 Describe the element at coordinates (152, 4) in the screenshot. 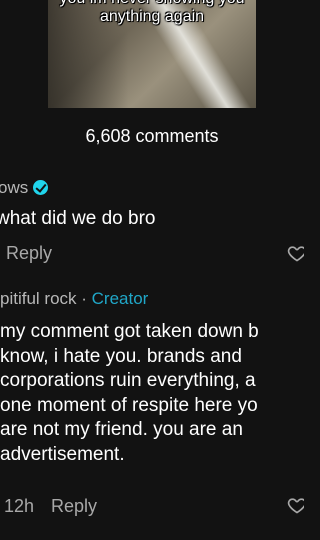

I see `video-caption-line1: you im never showing you` at that location.